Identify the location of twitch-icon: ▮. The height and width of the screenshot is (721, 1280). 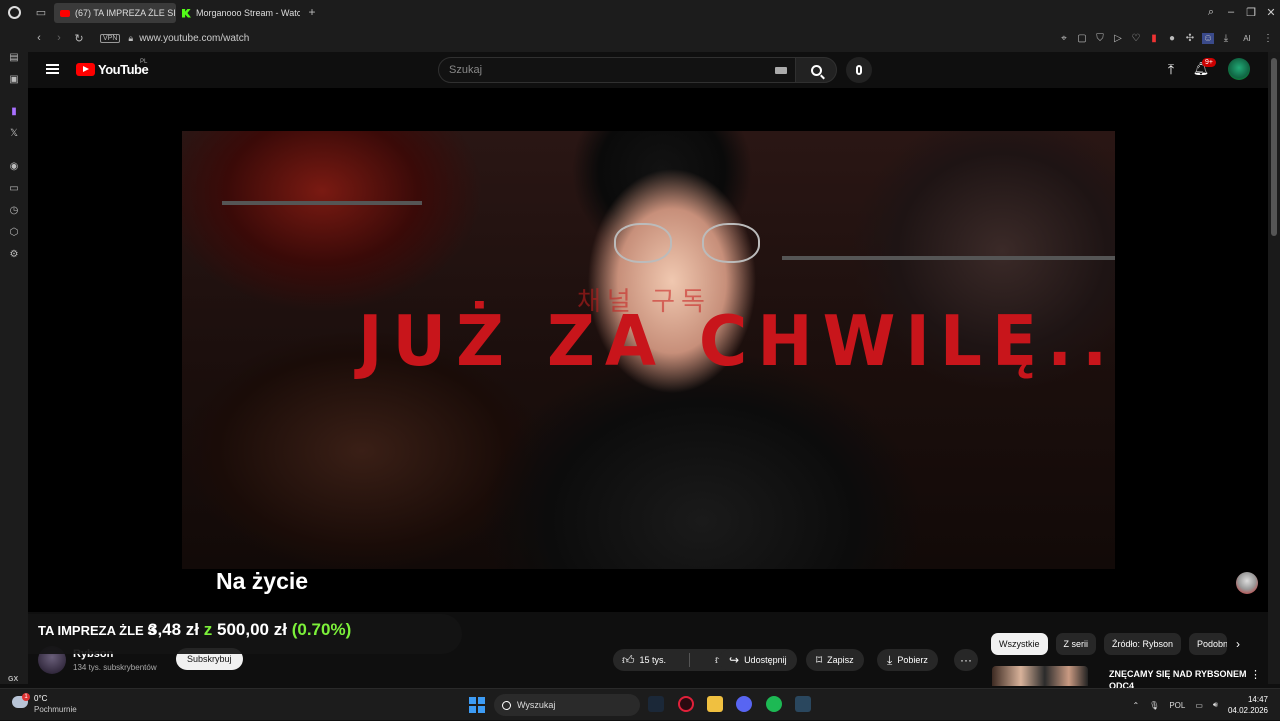
(14, 112).